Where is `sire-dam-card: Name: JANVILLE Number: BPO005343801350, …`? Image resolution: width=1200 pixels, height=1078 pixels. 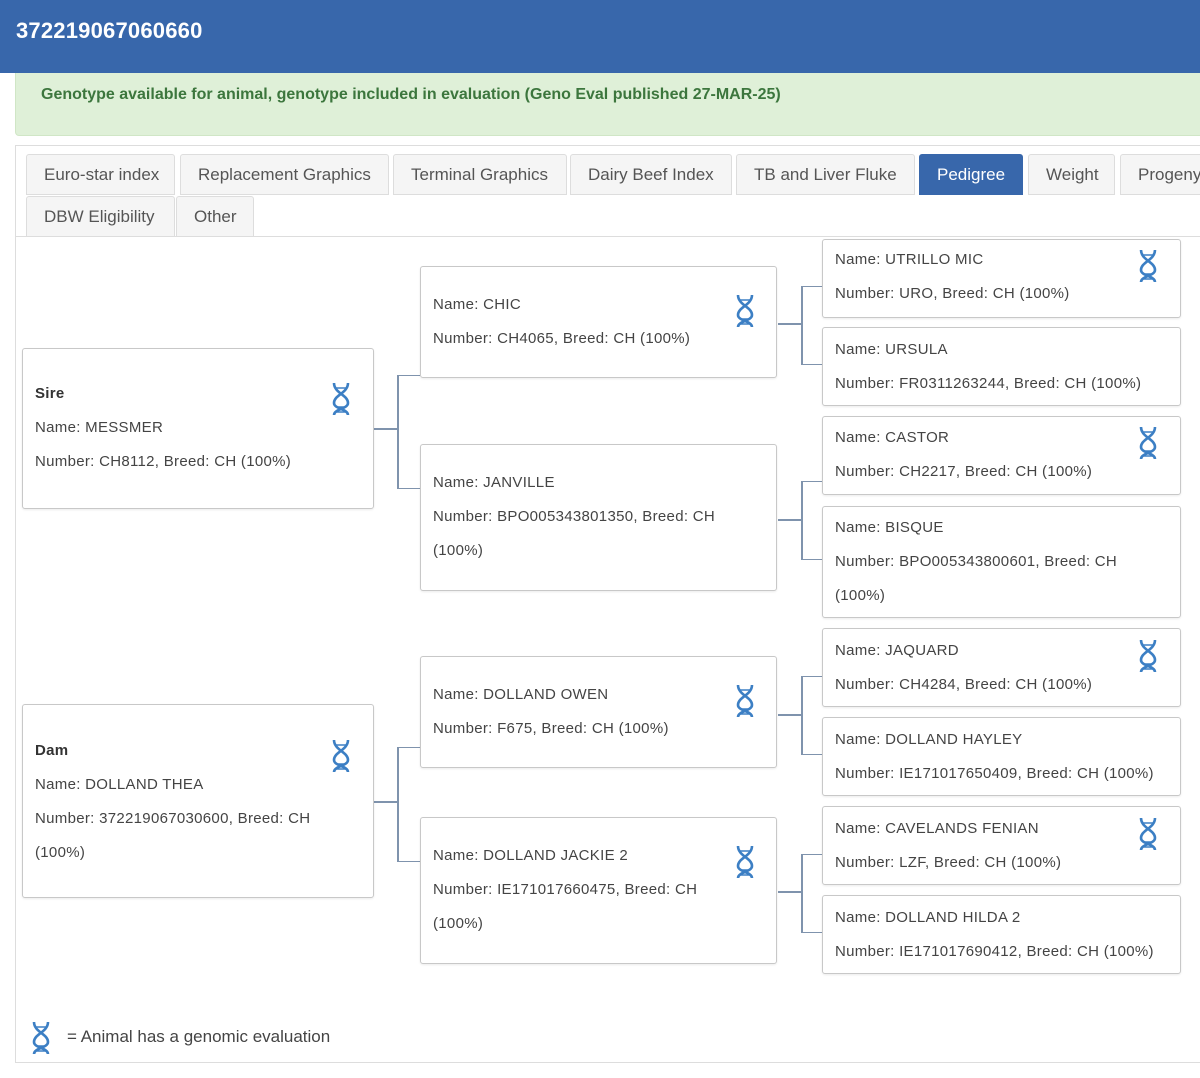 sire-dam-card: Name: JANVILLE Number: BPO005343801350, … is located at coordinates (598, 517).